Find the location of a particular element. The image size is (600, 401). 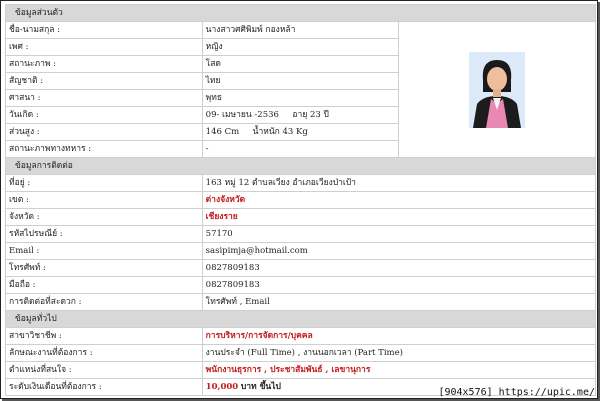

field-label-religion: ศาสนา : is located at coordinates (104, 98).